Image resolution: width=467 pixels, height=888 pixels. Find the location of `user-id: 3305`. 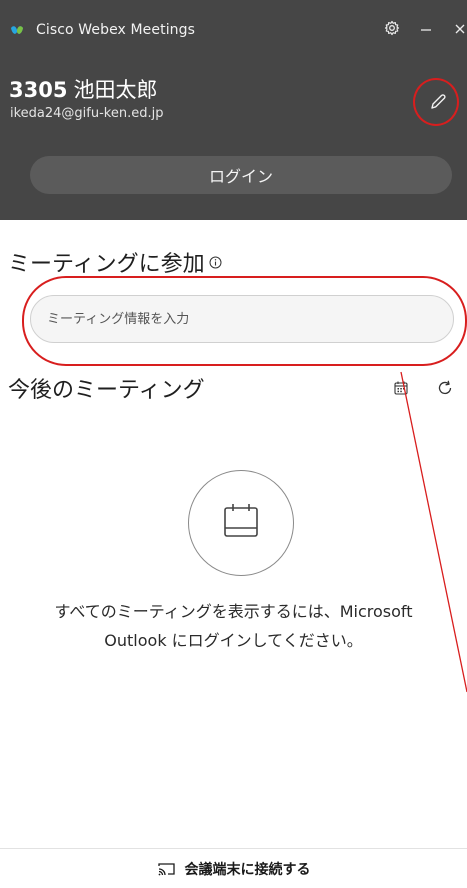

user-id: 3305 is located at coordinates (38, 90).